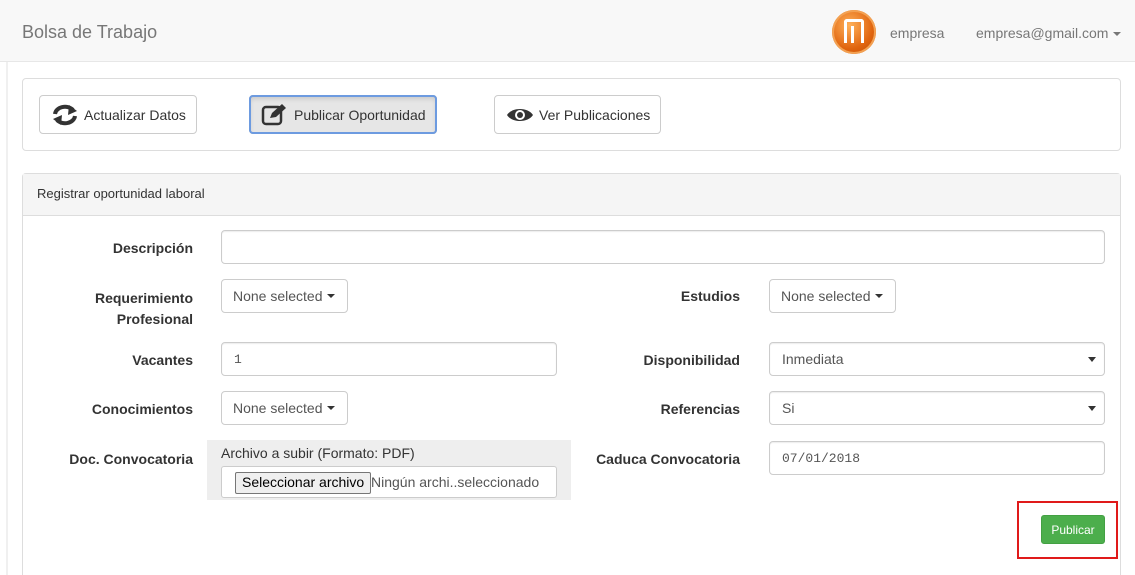  Describe the element at coordinates (154, 319) in the screenshot. I see `professional-requirement-label-line2: Profesional` at that location.